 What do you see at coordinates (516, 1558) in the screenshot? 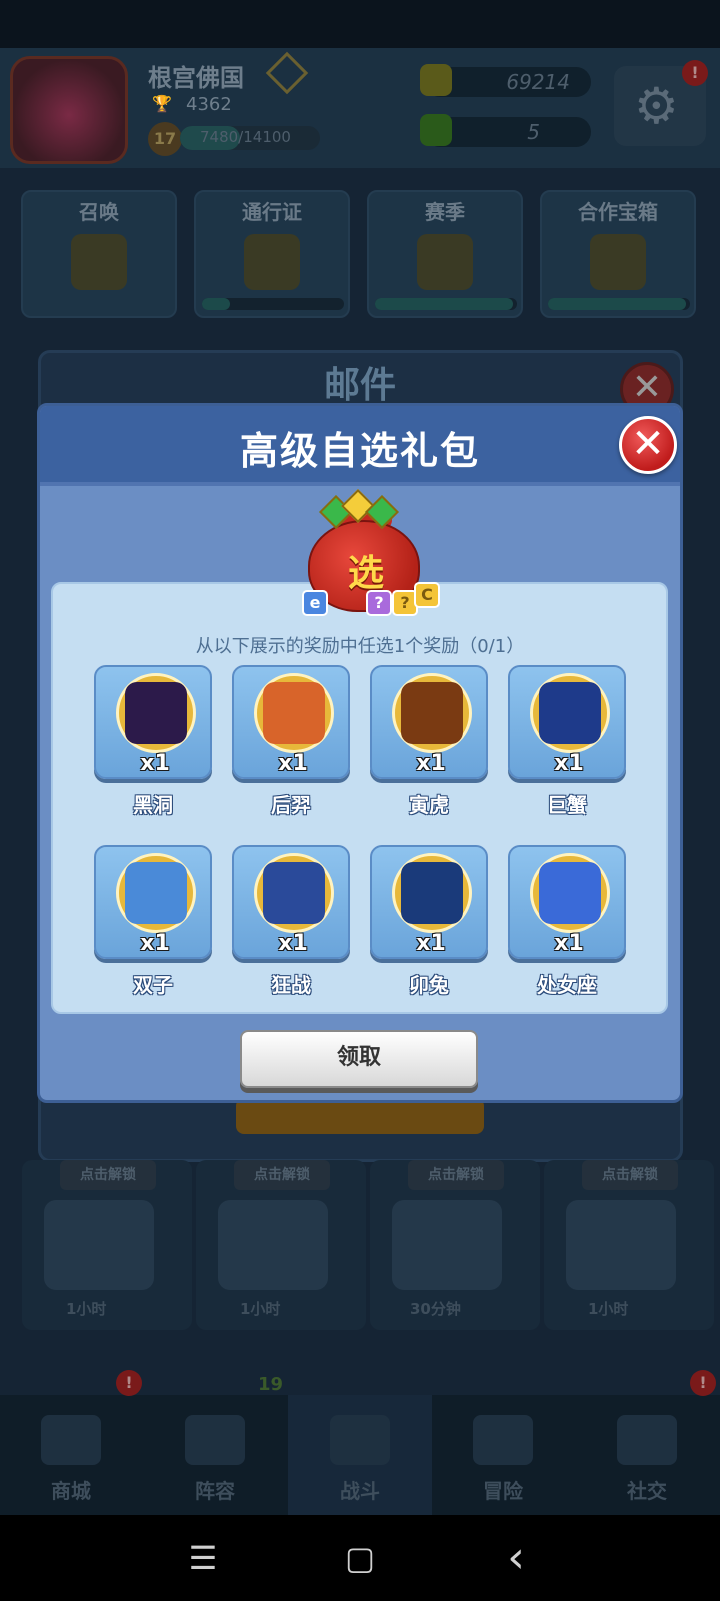
I see `back-icon: ‹` at bounding box center [516, 1558].